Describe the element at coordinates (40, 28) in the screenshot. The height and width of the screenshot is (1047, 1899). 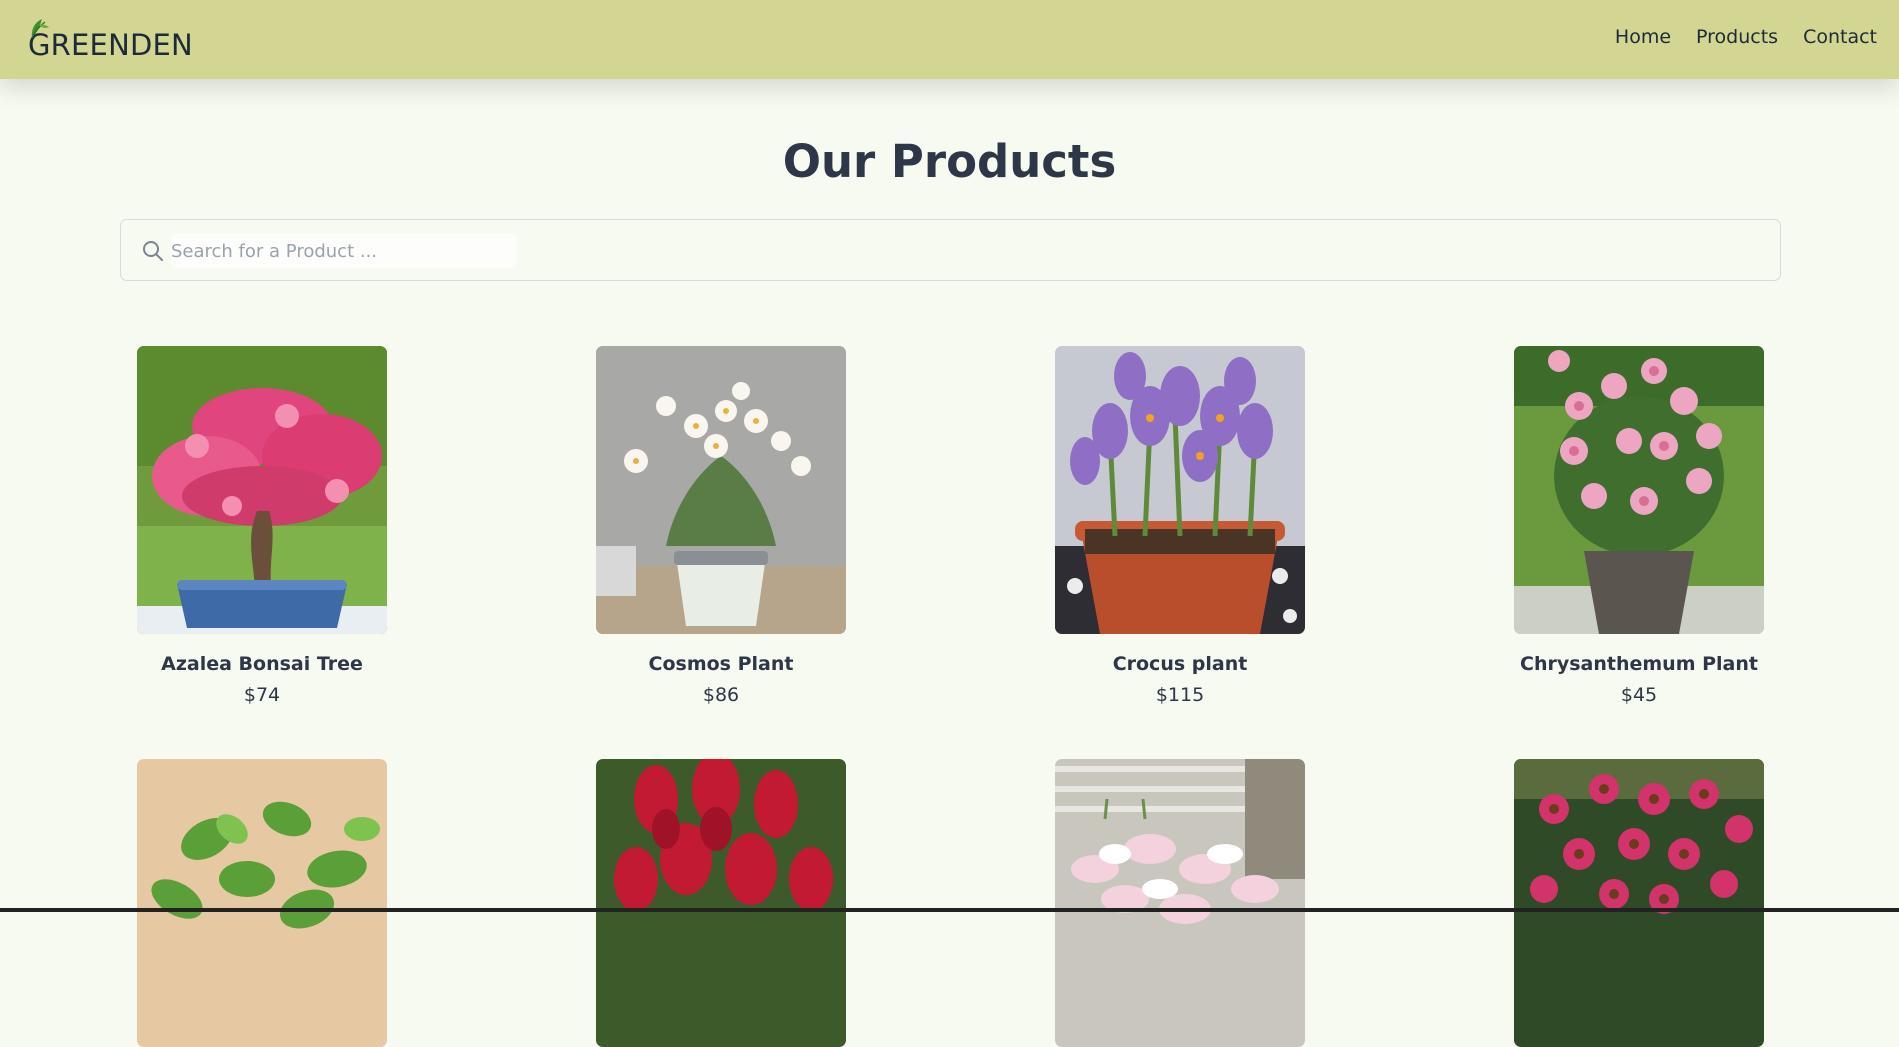
I see `leaf-icon` at that location.